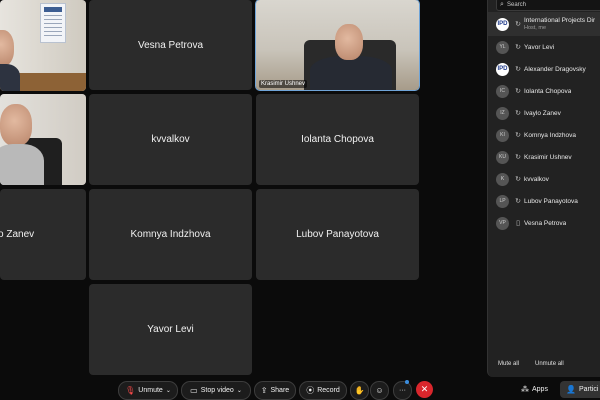  I want to click on participant-name-text: Lubov Panayotova, so click(551, 201).